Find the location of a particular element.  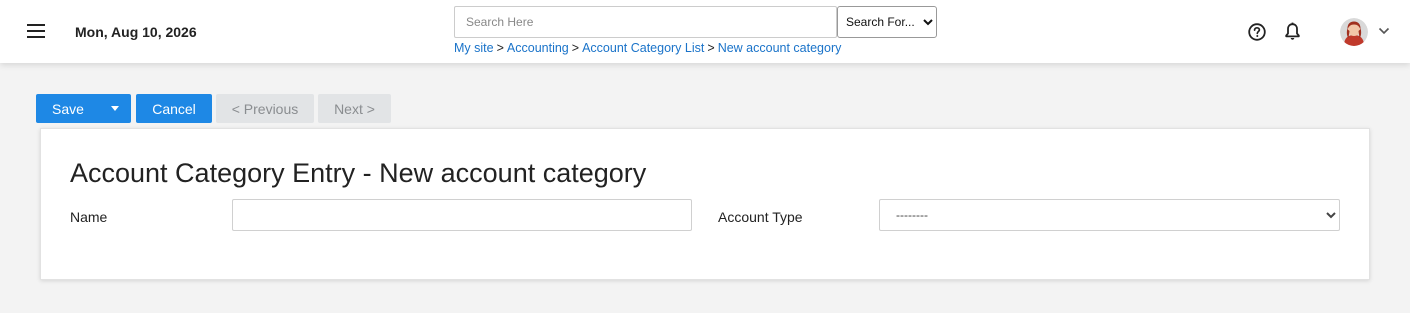

chevron-down-icon is located at coordinates (1384, 31).